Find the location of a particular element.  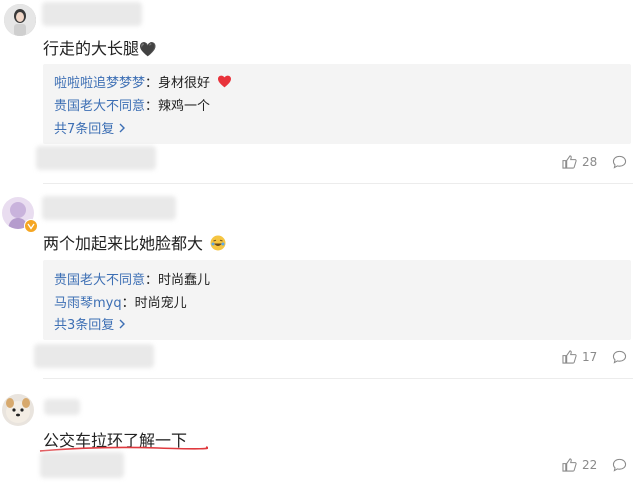

black-heart-icon: 🖤 is located at coordinates (148, 50).